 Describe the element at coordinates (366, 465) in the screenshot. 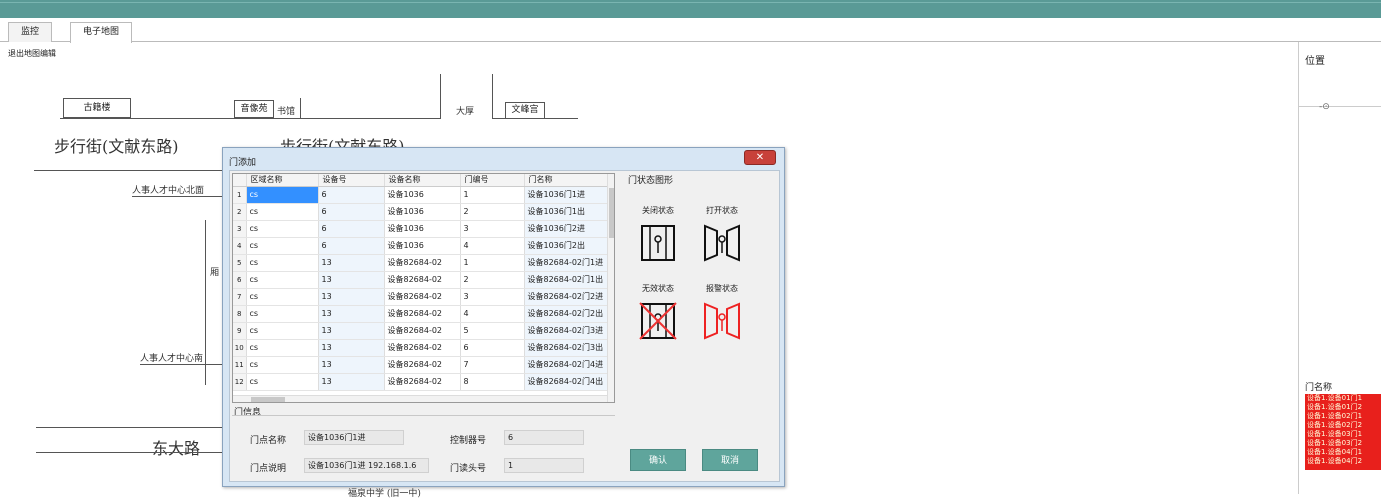

I see `door-desc-field: 设备1036门1进 192.168.1.6` at that location.